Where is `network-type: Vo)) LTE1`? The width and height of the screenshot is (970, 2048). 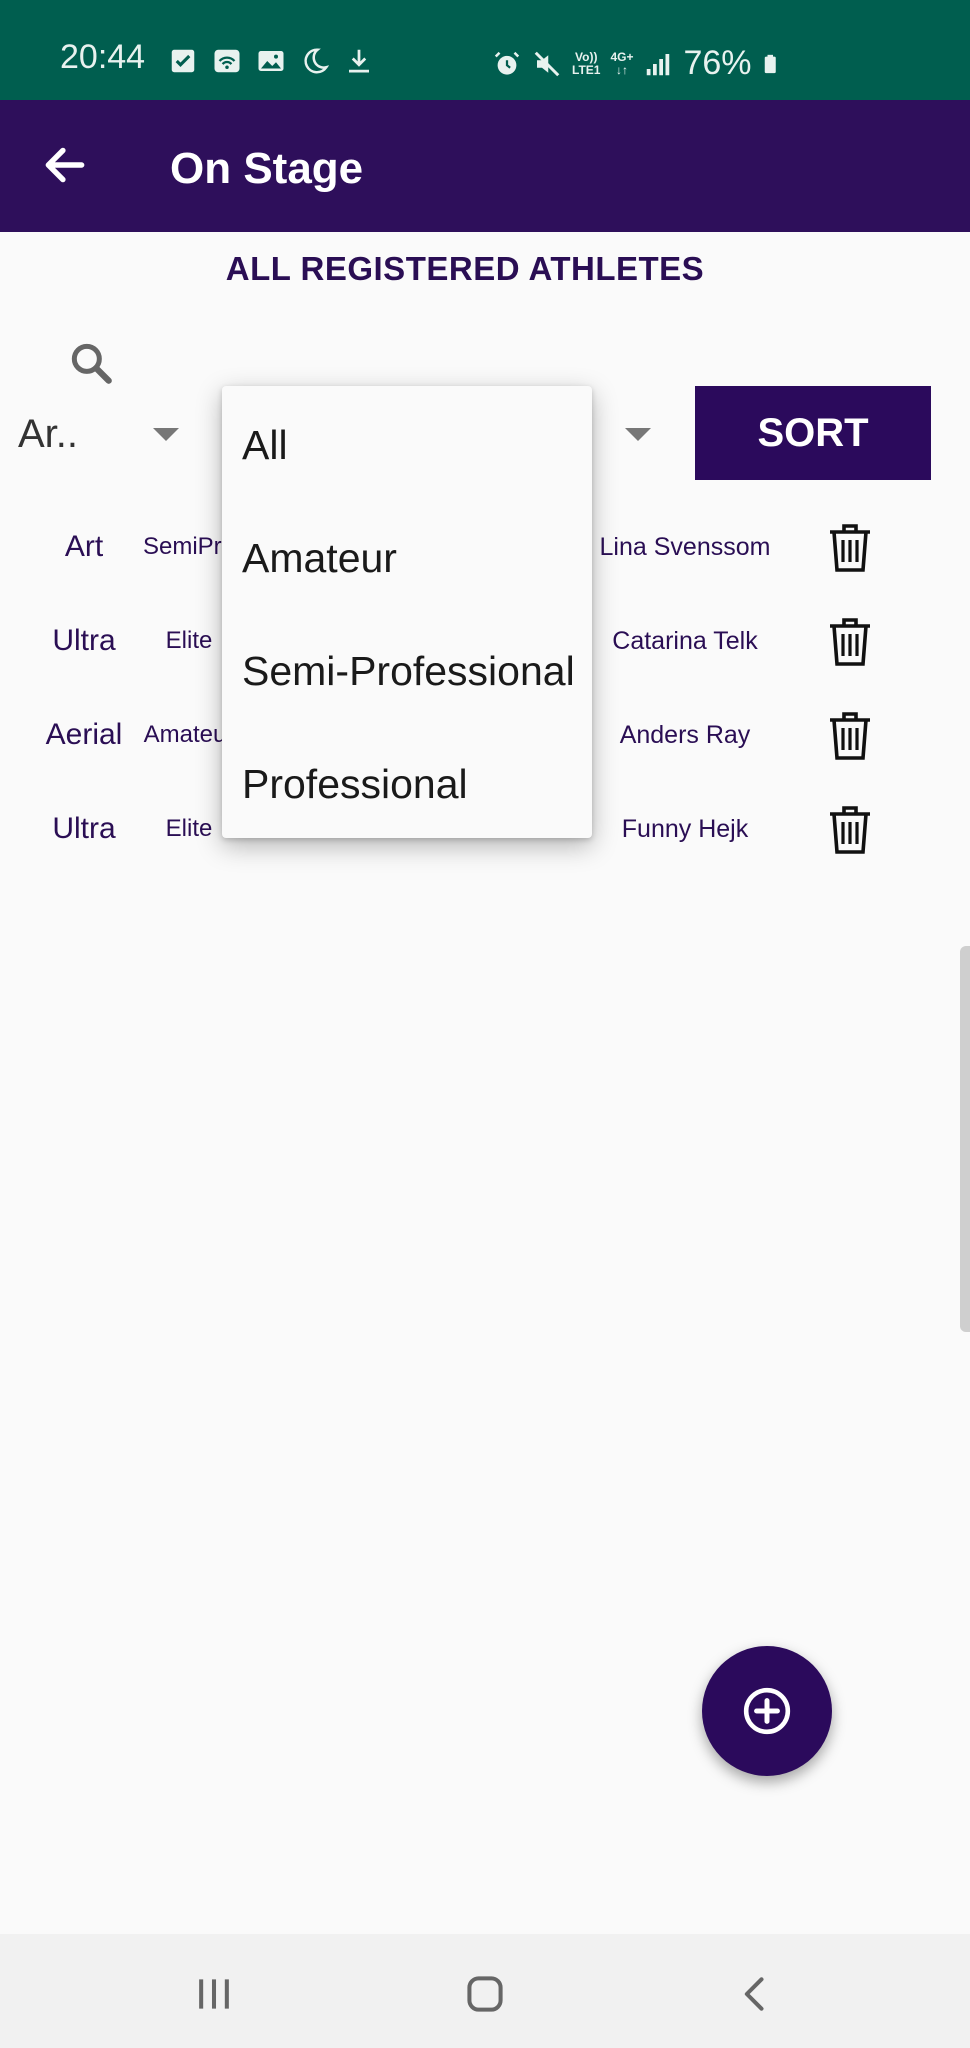
network-type: Vo)) LTE1 is located at coordinates (586, 63).